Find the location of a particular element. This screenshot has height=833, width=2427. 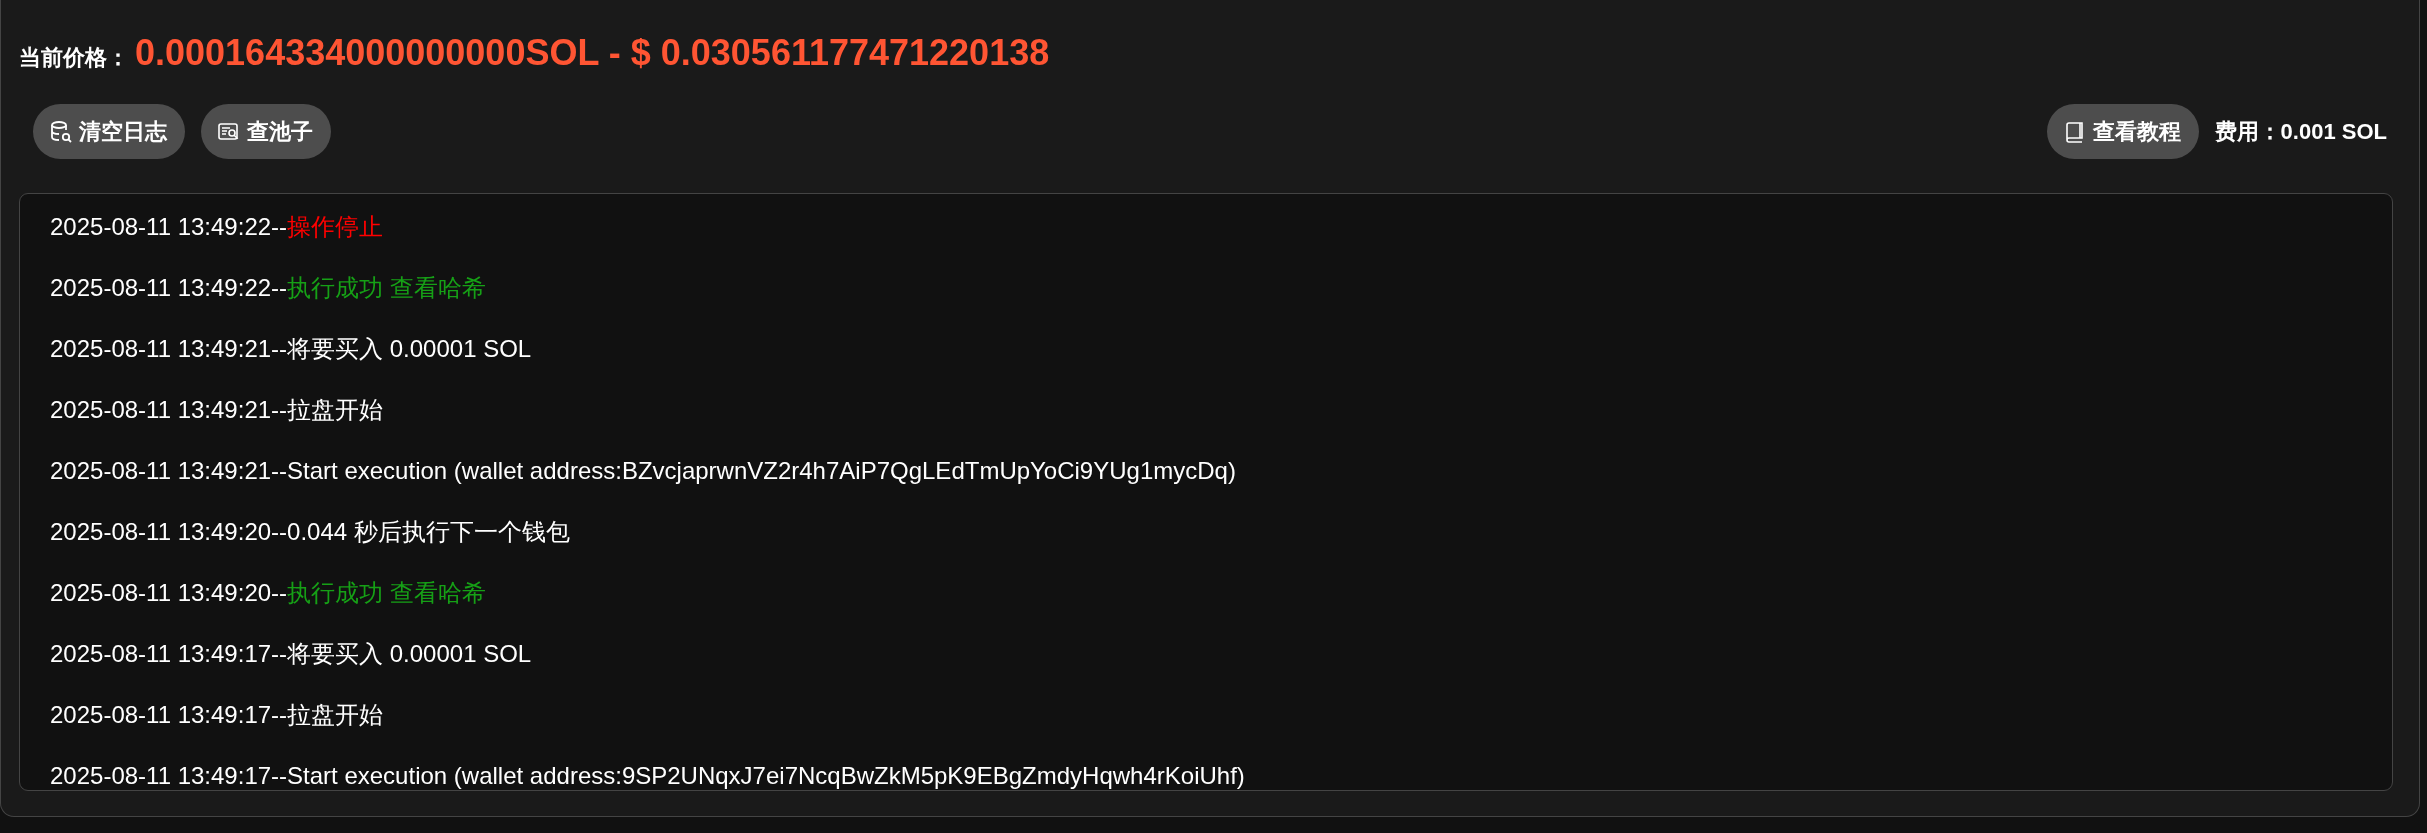

log-line: 2025-08-11 13:49:20--0.044 秒后执行下一个钱包 is located at coordinates (310, 531).